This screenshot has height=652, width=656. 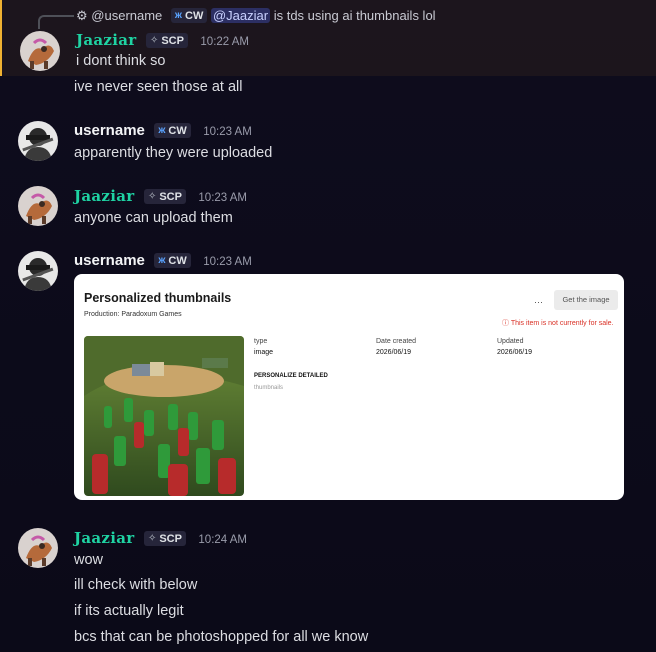 I want to click on section-heading: PERSONALIZE DETAILED, so click(x=291, y=376).